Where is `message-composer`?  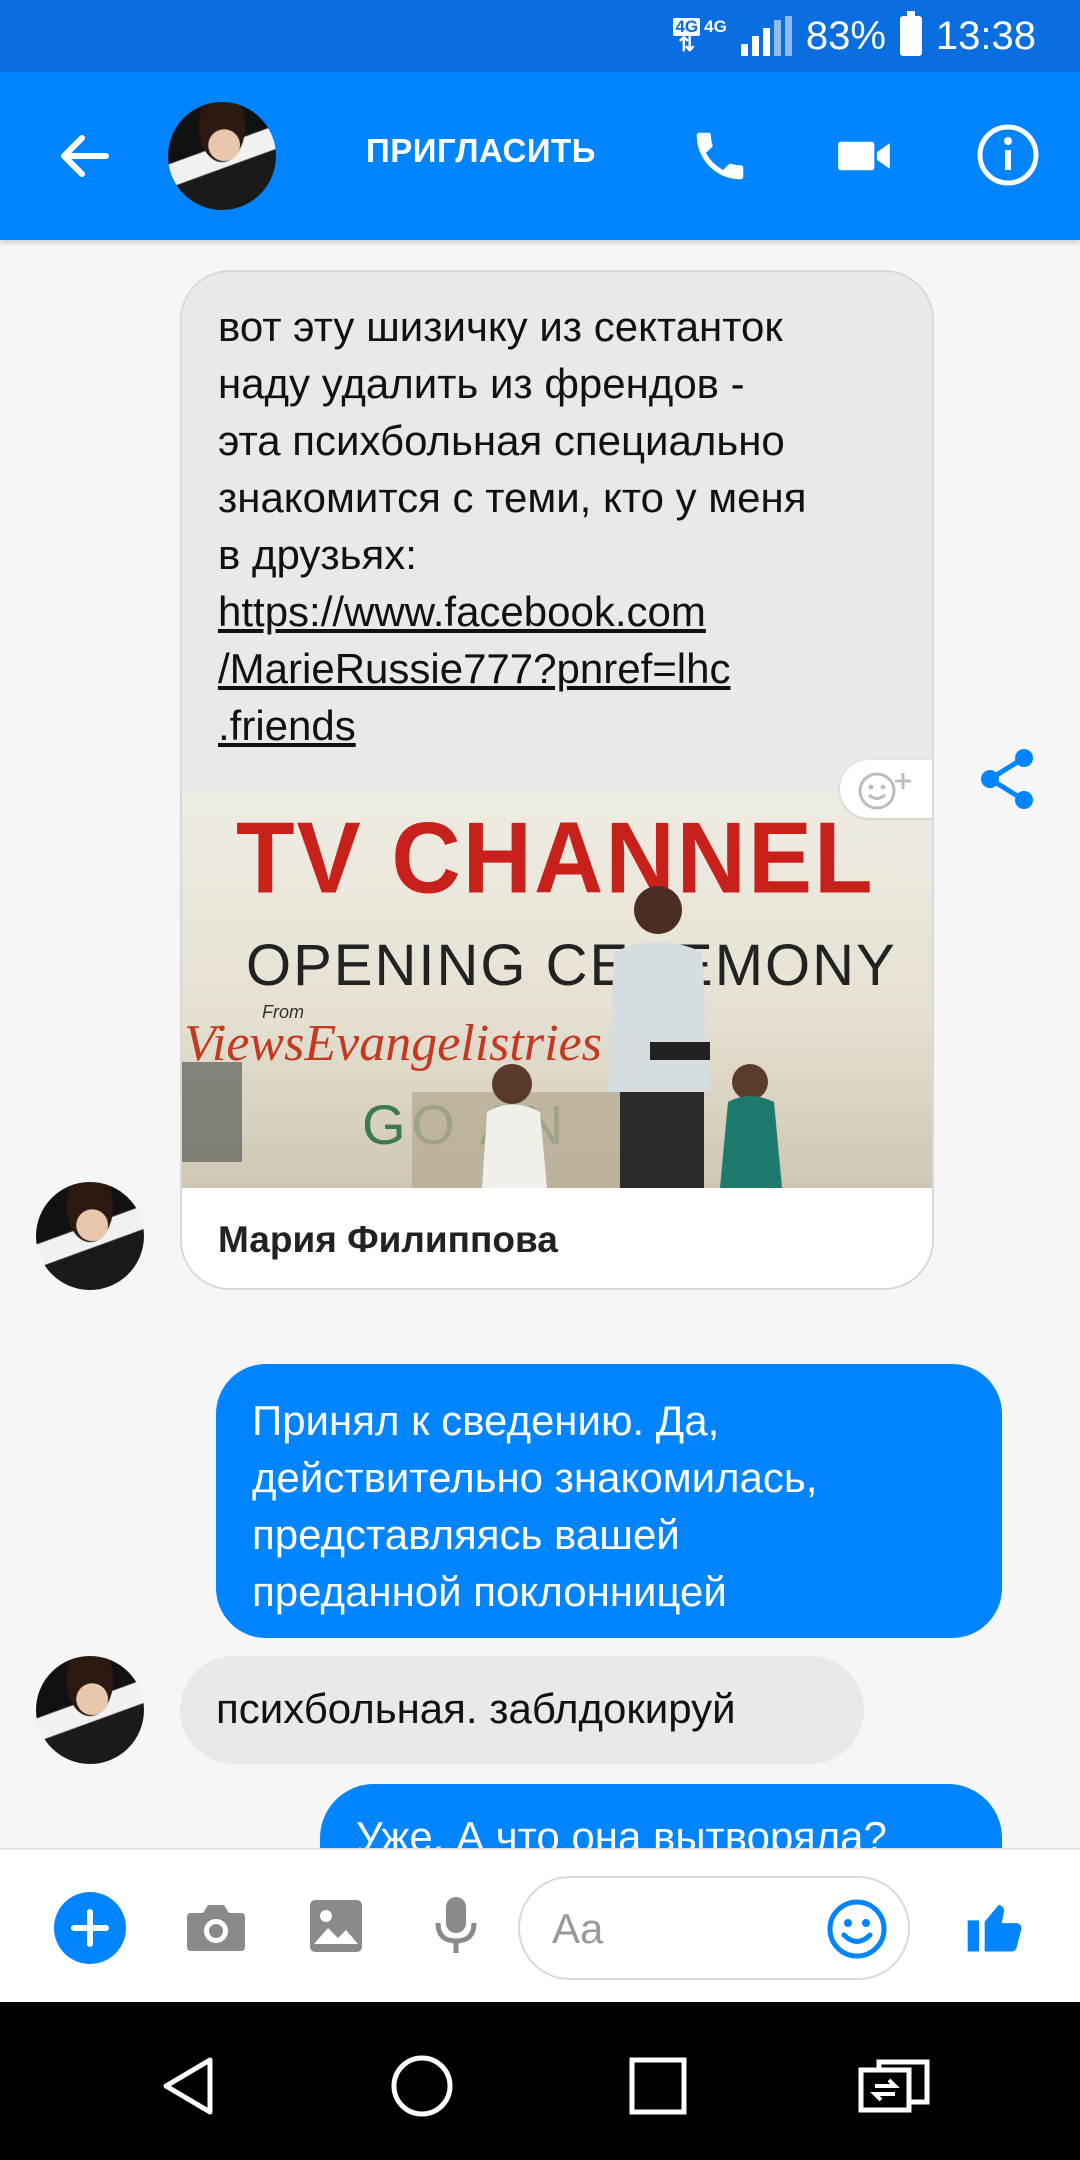
message-composer is located at coordinates (540, 1925).